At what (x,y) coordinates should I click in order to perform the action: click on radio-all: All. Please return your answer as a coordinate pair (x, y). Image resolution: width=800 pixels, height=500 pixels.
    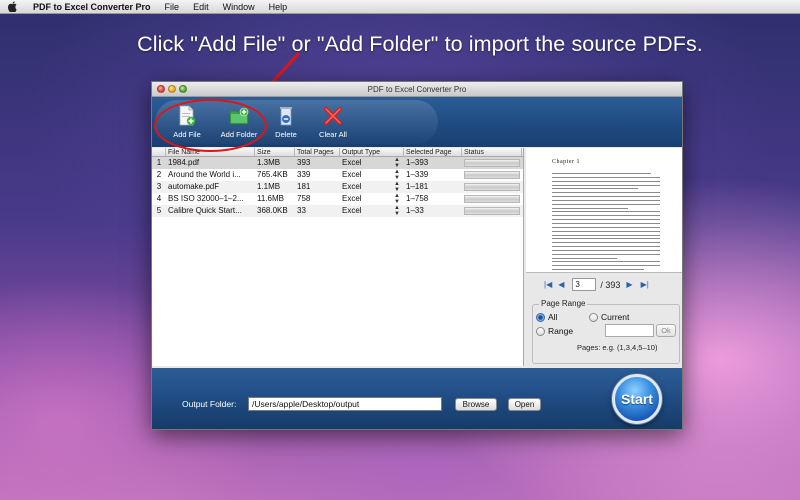
    Looking at the image, I should click on (546, 317).